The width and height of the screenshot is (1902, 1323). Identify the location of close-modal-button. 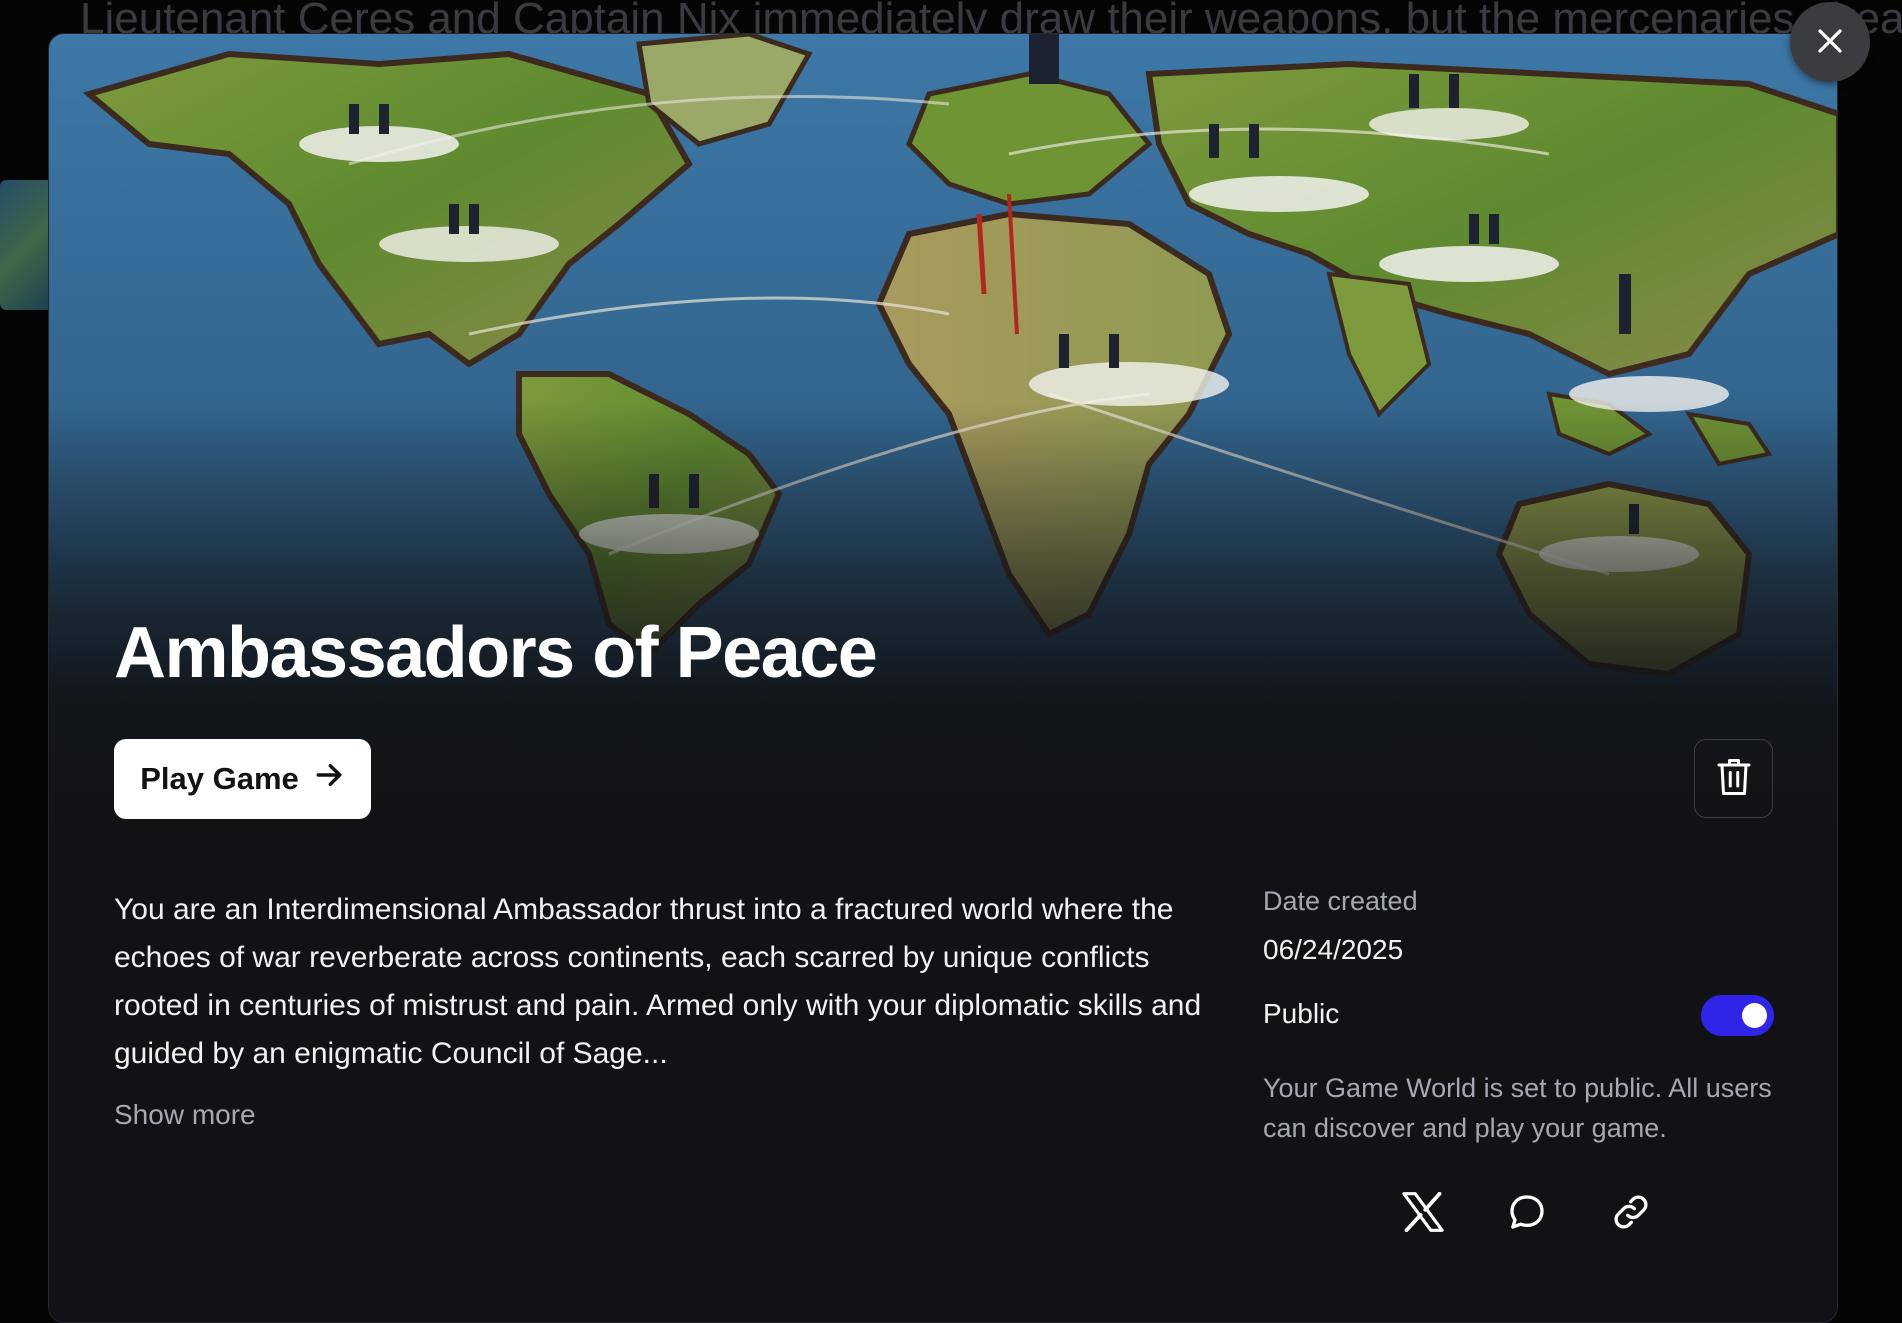
(1830, 42).